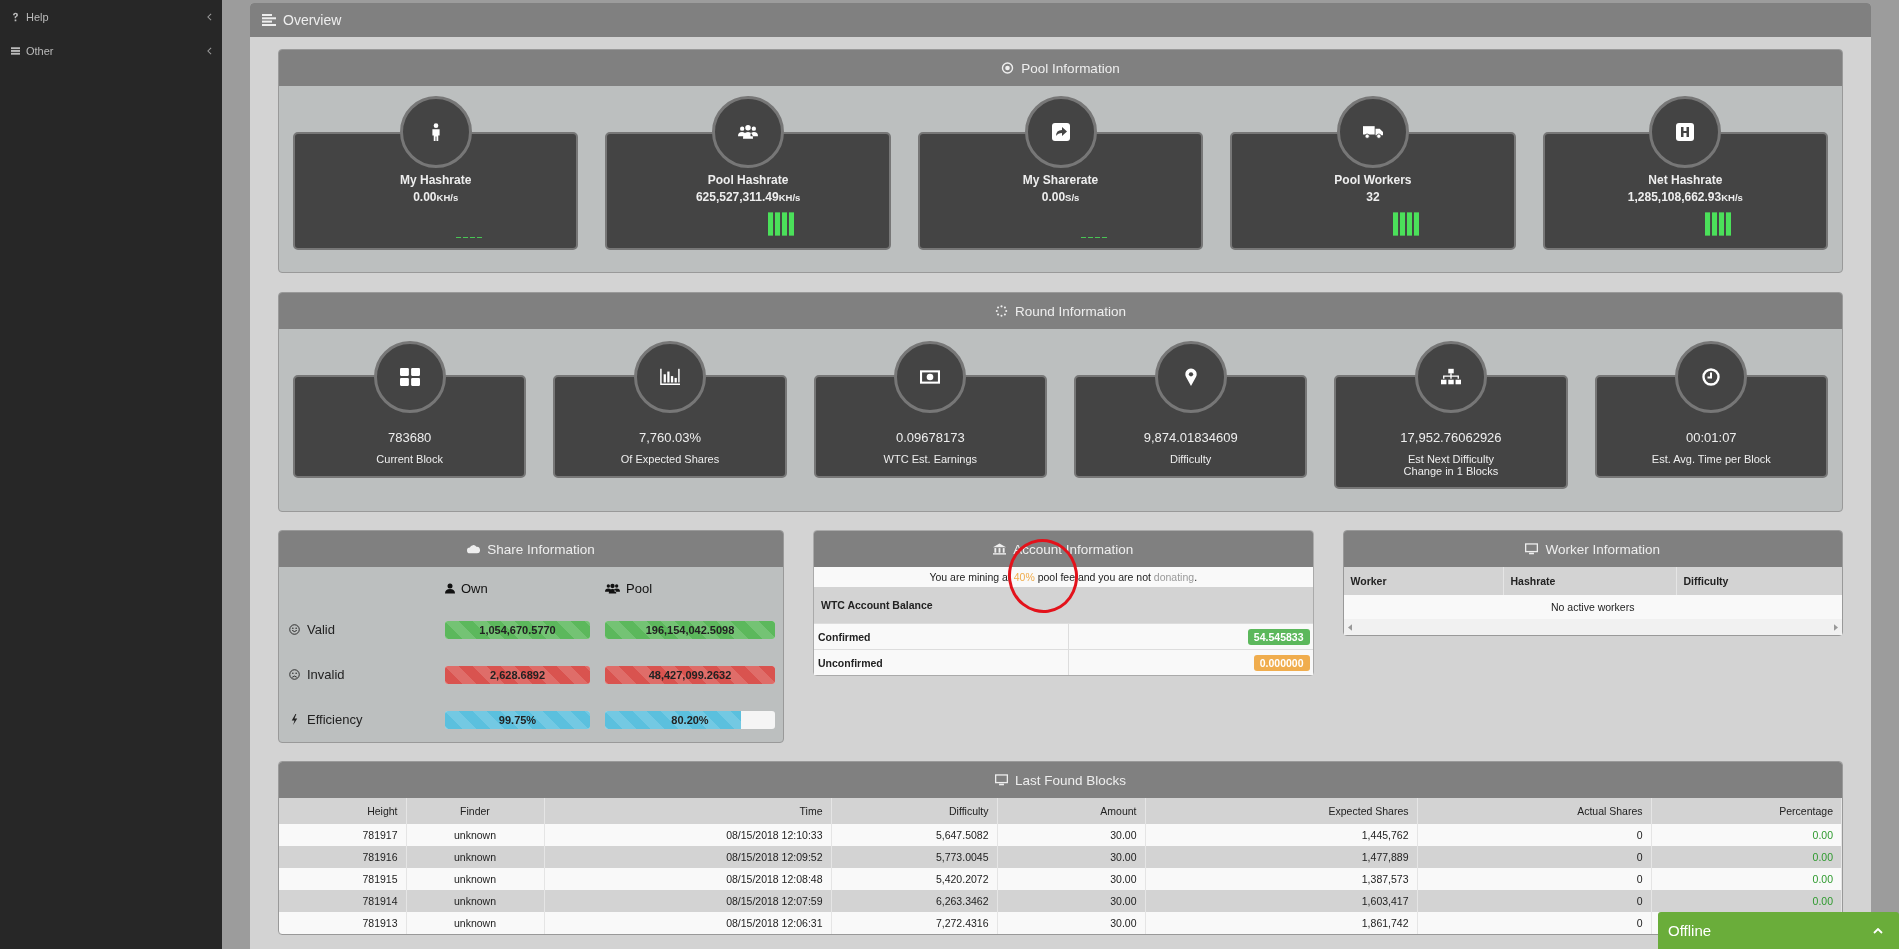 The width and height of the screenshot is (1899, 949). Describe the element at coordinates (1685, 180) in the screenshot. I see `card-title: Net Hashrate` at that location.